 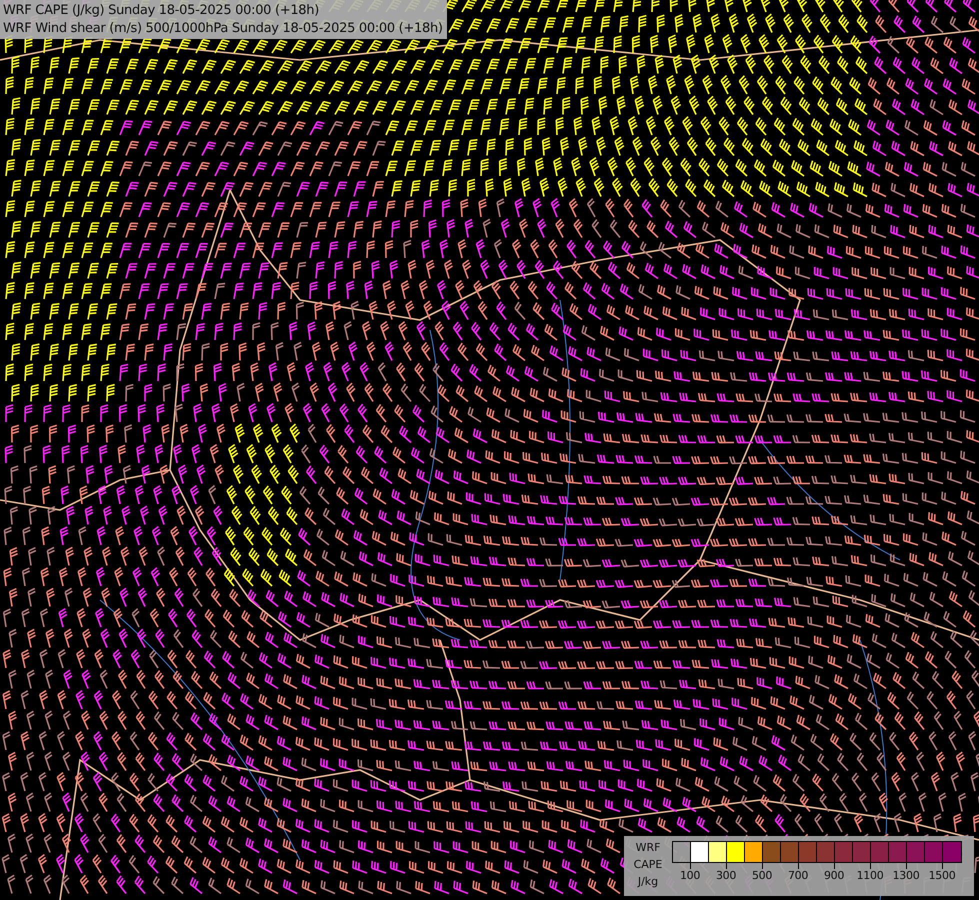 What do you see at coordinates (942, 876) in the screenshot?
I see `tick-label: 1500` at bounding box center [942, 876].